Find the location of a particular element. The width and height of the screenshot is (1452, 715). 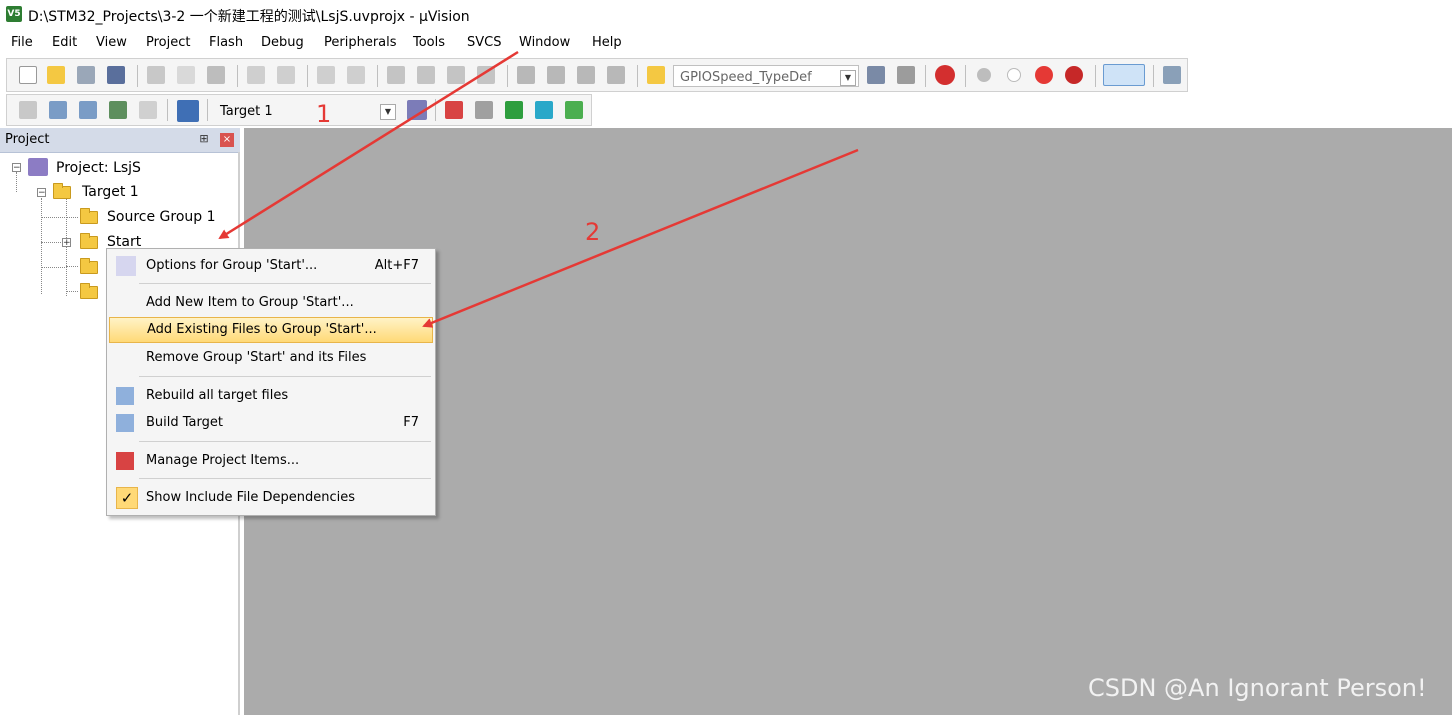

project-panel-header: Project ⊞ × is located at coordinates (120, 140).